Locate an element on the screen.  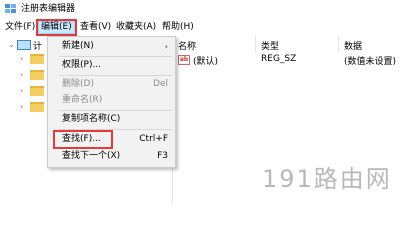
title-bar: 注册表编辑器 is located at coordinates (200, 9).